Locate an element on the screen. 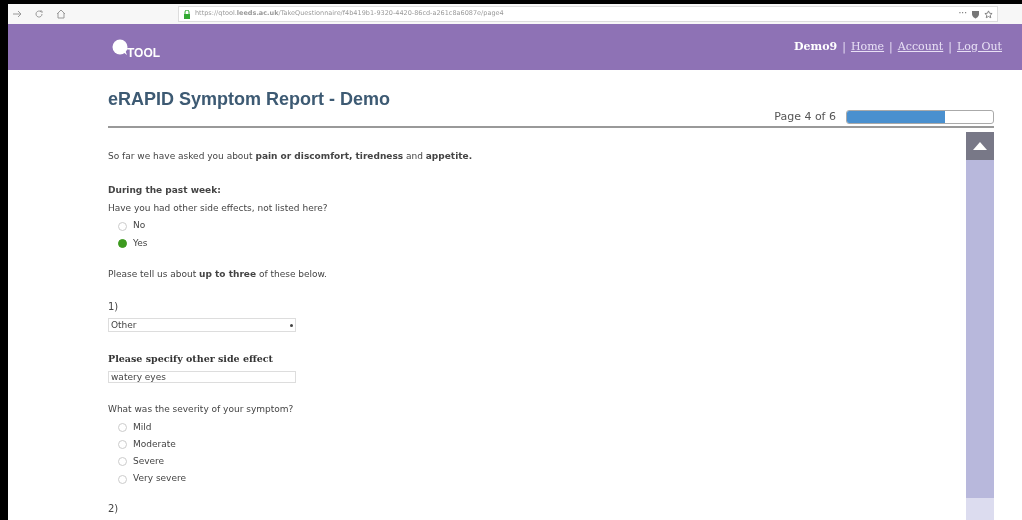  up-arrow-icon is located at coordinates (980, 146).